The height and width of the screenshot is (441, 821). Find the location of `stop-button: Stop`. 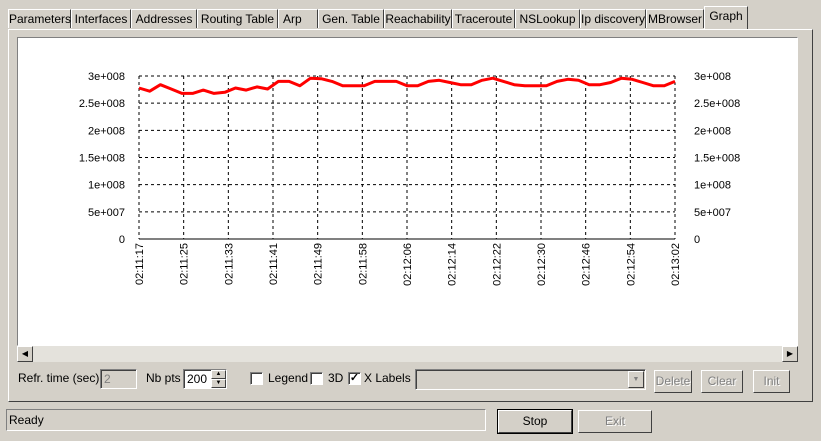

stop-button: Stop is located at coordinates (535, 421).